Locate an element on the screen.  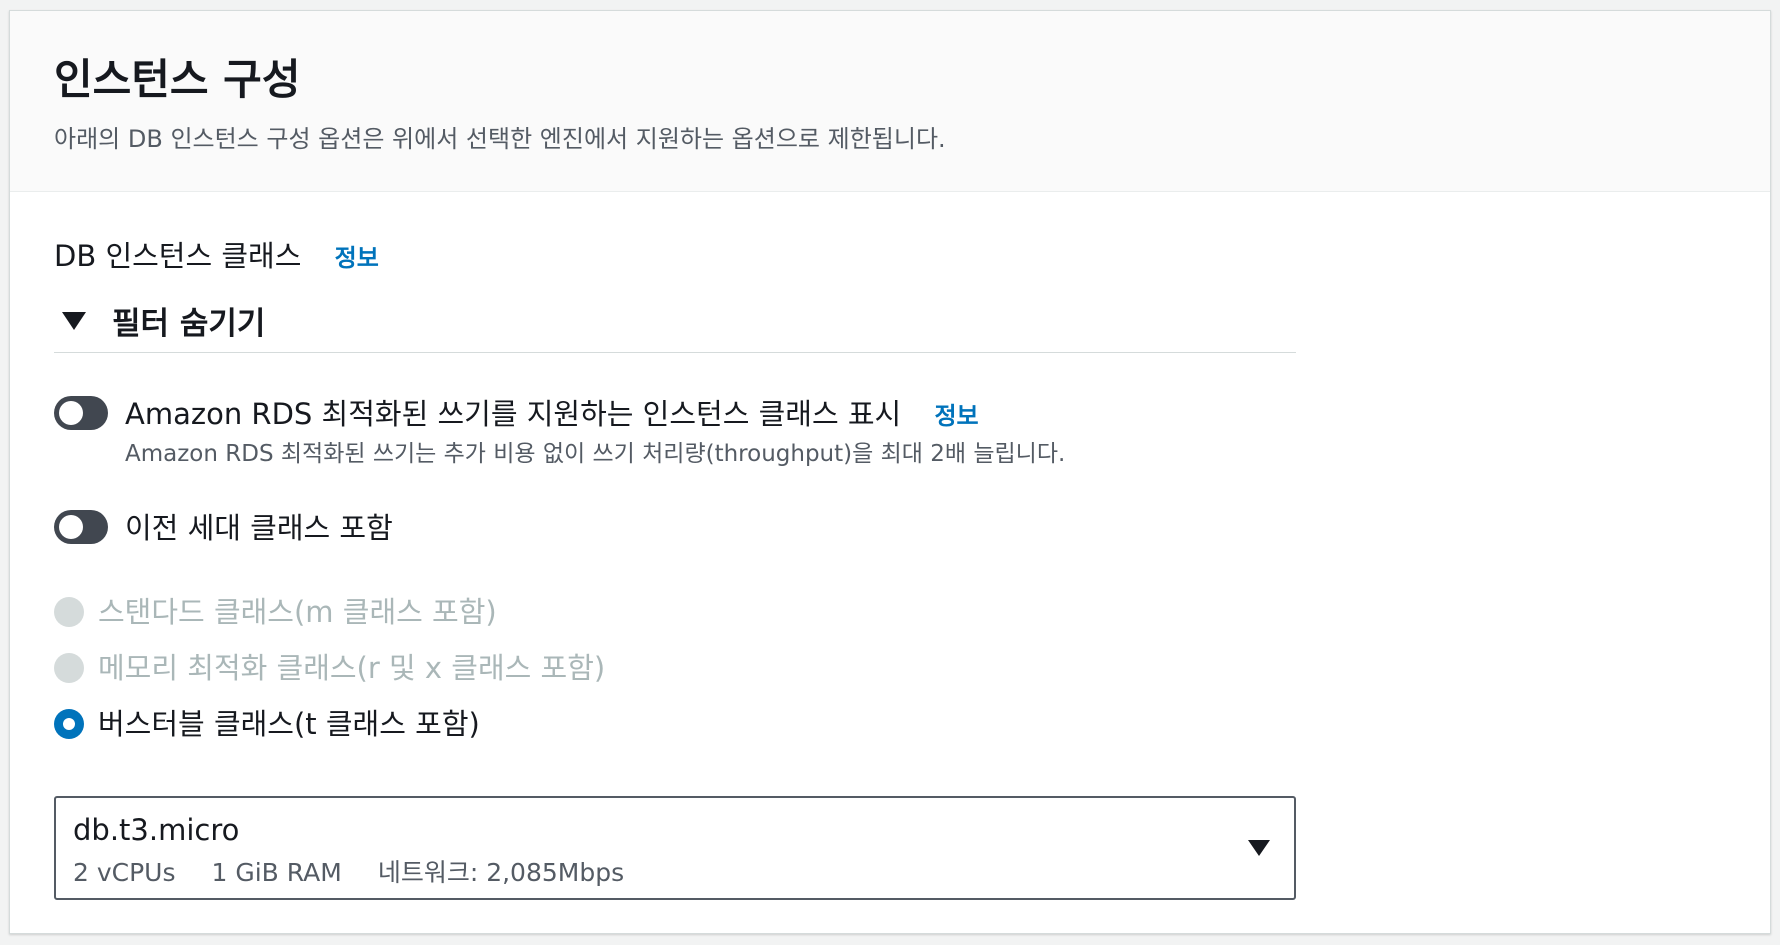
previous-generation-label: 이전 세대 클래스 포함 is located at coordinates (259, 528).